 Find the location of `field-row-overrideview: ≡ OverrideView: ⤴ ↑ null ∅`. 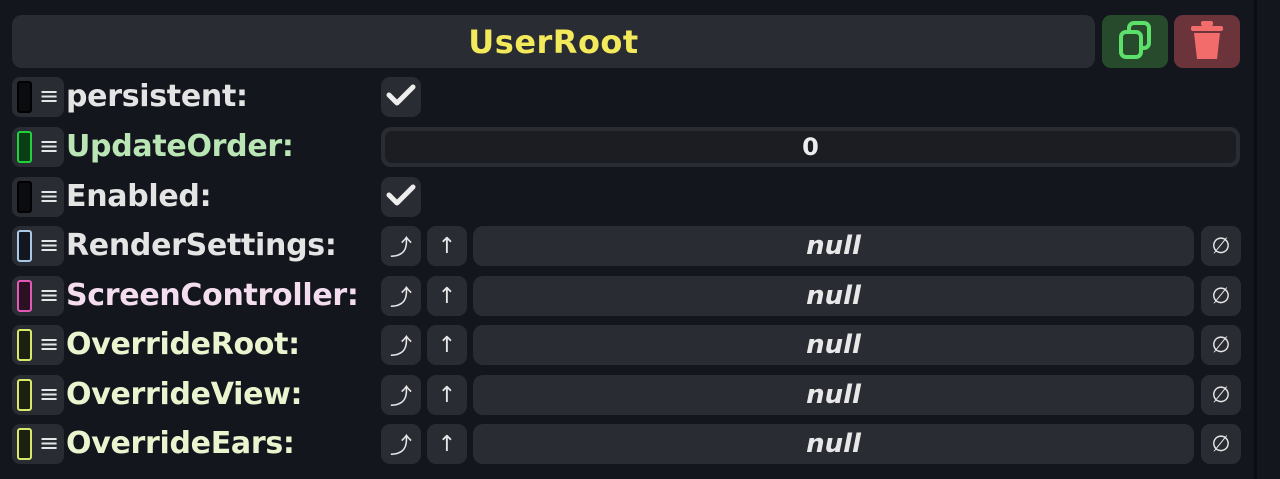

field-row-overrideview: ≡ OverrideView: ⤴ ↑ null ∅ is located at coordinates (627, 395).